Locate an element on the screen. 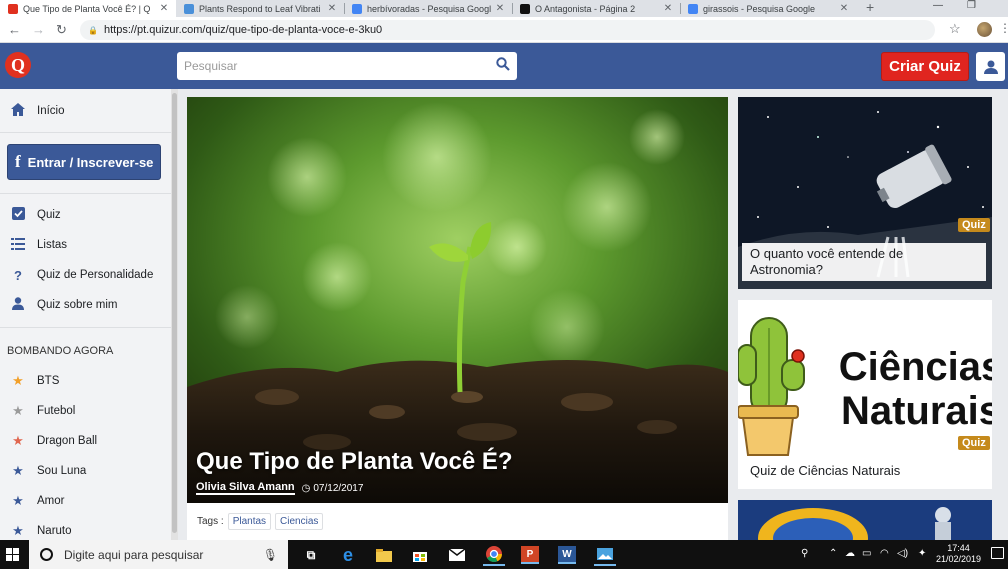  file-explorer-icon is located at coordinates (384, 555).